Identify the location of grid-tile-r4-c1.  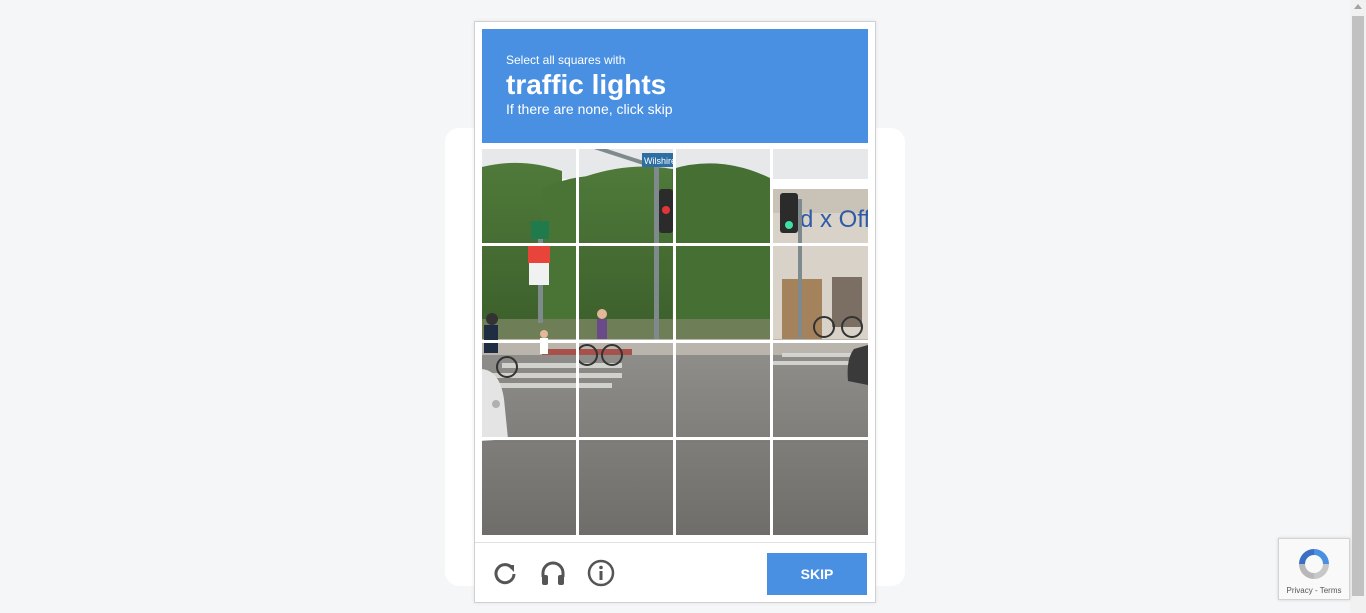
(529, 487).